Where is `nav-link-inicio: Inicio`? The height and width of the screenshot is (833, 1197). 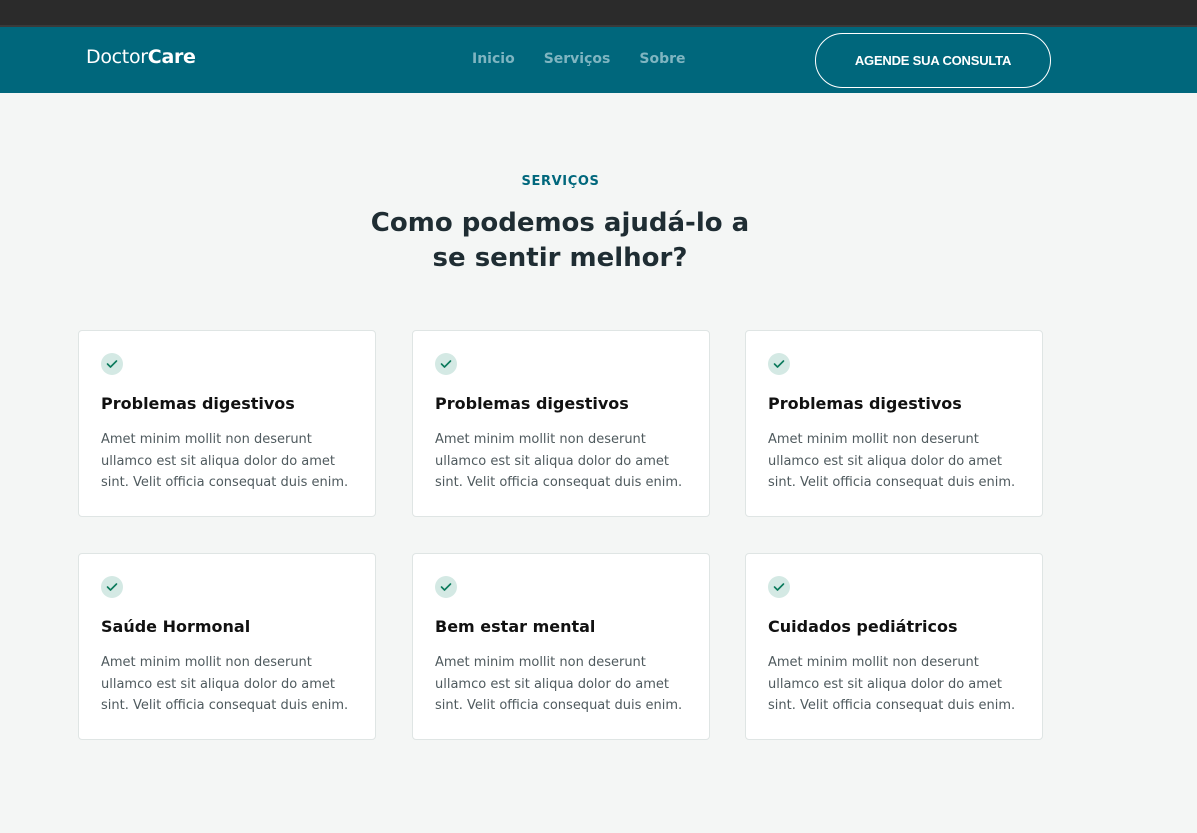
nav-link-inicio: Inicio is located at coordinates (493, 59).